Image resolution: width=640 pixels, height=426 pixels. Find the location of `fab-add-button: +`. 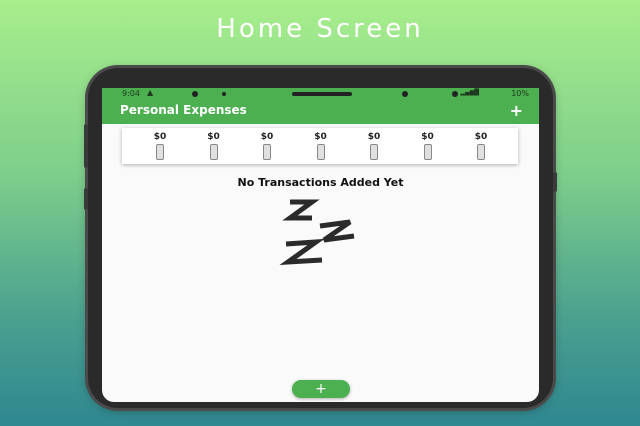

fab-add-button: + is located at coordinates (321, 389).